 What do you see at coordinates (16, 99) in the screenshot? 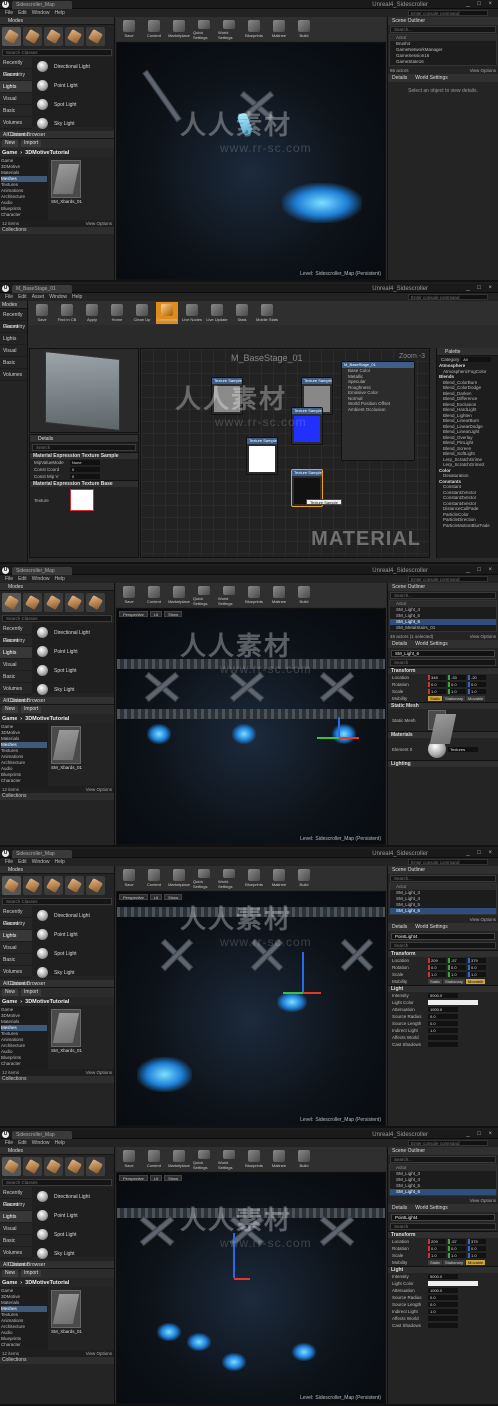
I see `category-item: Visual` at bounding box center [16, 99].